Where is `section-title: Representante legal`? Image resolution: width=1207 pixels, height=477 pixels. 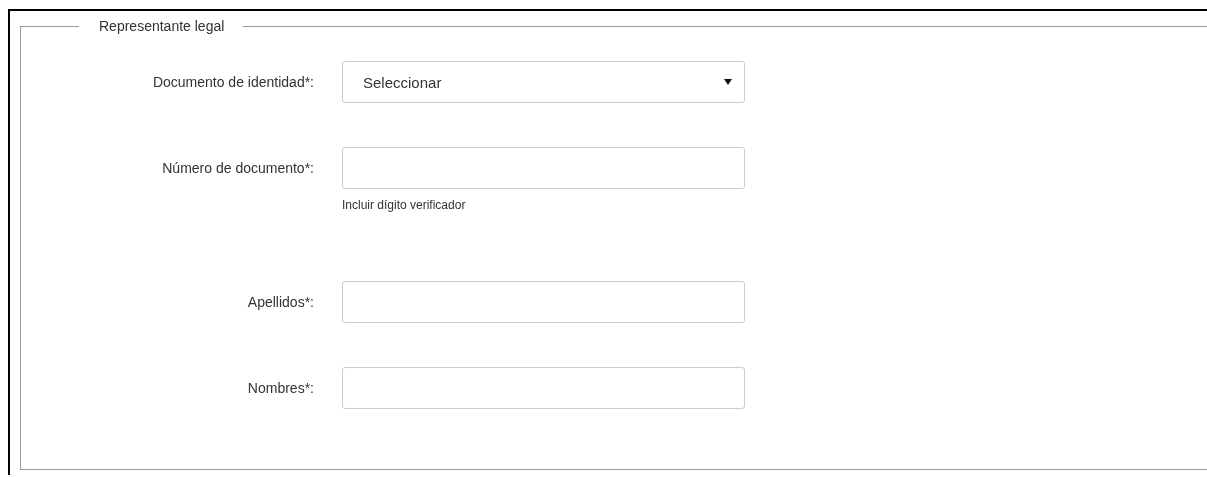 section-title: Representante legal is located at coordinates (161, 26).